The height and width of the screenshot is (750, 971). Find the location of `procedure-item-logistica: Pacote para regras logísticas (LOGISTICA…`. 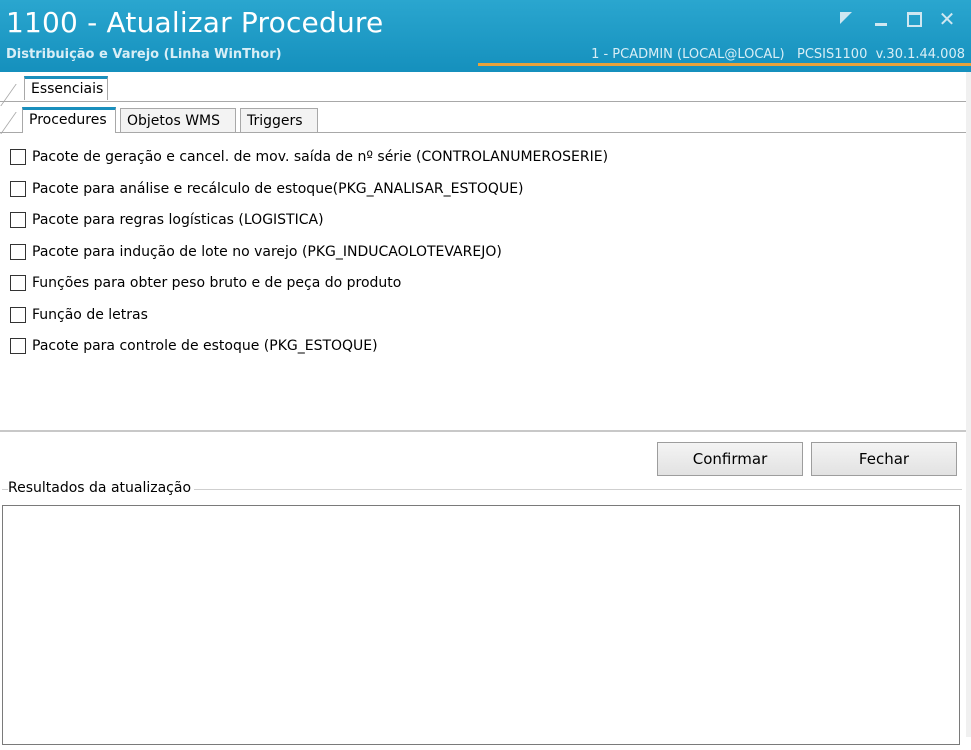

procedure-item-logistica: Pacote para regras logísticas (LOGISTICA… is located at coordinates (309, 225).